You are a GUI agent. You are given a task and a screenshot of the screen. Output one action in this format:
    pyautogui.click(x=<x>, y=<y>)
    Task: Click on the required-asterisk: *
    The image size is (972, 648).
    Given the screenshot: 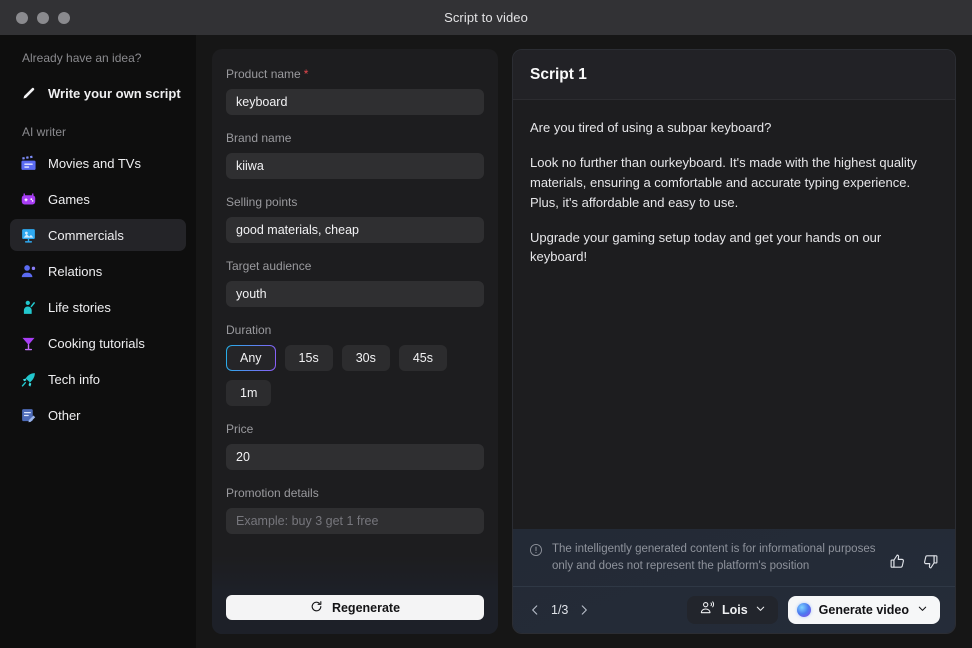 What is the action you would take?
    pyautogui.click(x=306, y=74)
    